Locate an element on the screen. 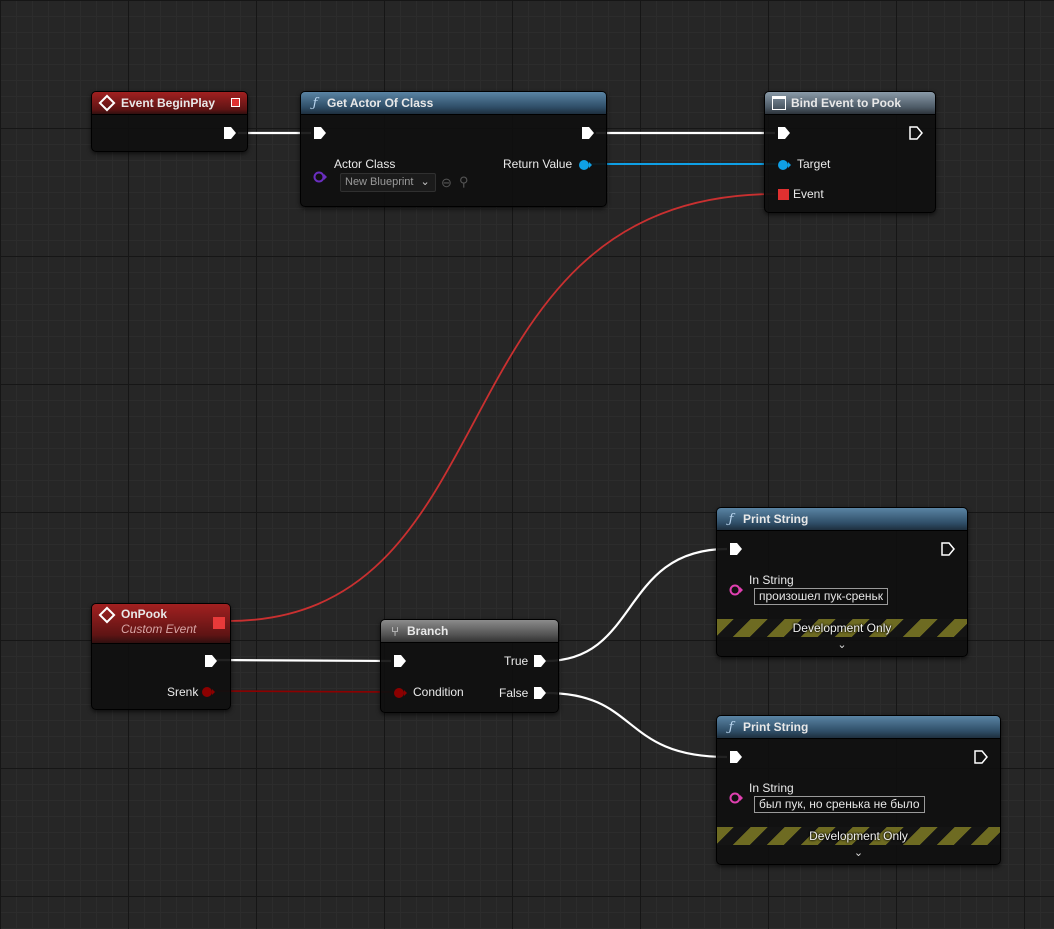 Image resolution: width=1054 pixels, height=929 pixels. target-label: Target is located at coordinates (814, 164).